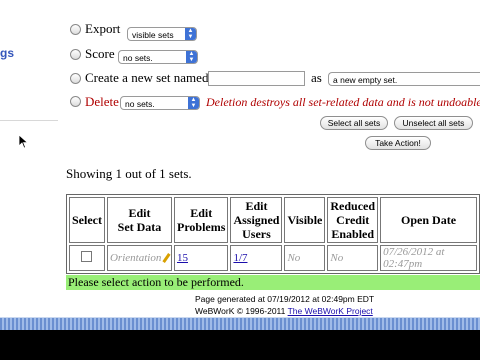 This screenshot has height=360, width=480. Describe the element at coordinates (7, 53) in the screenshot. I see `sidebar-link-fragment: gs` at that location.